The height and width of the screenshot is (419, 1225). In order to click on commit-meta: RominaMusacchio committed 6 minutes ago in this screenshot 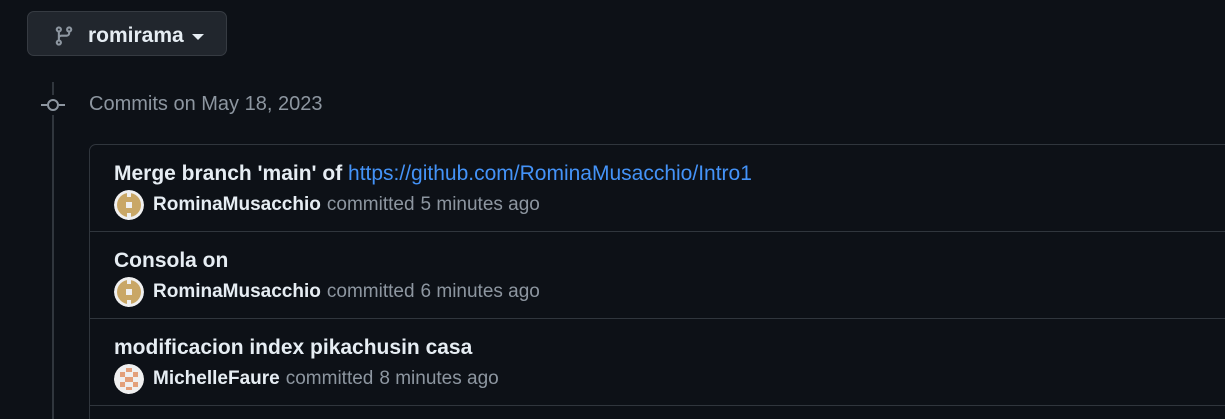, I will do `click(327, 292)`.